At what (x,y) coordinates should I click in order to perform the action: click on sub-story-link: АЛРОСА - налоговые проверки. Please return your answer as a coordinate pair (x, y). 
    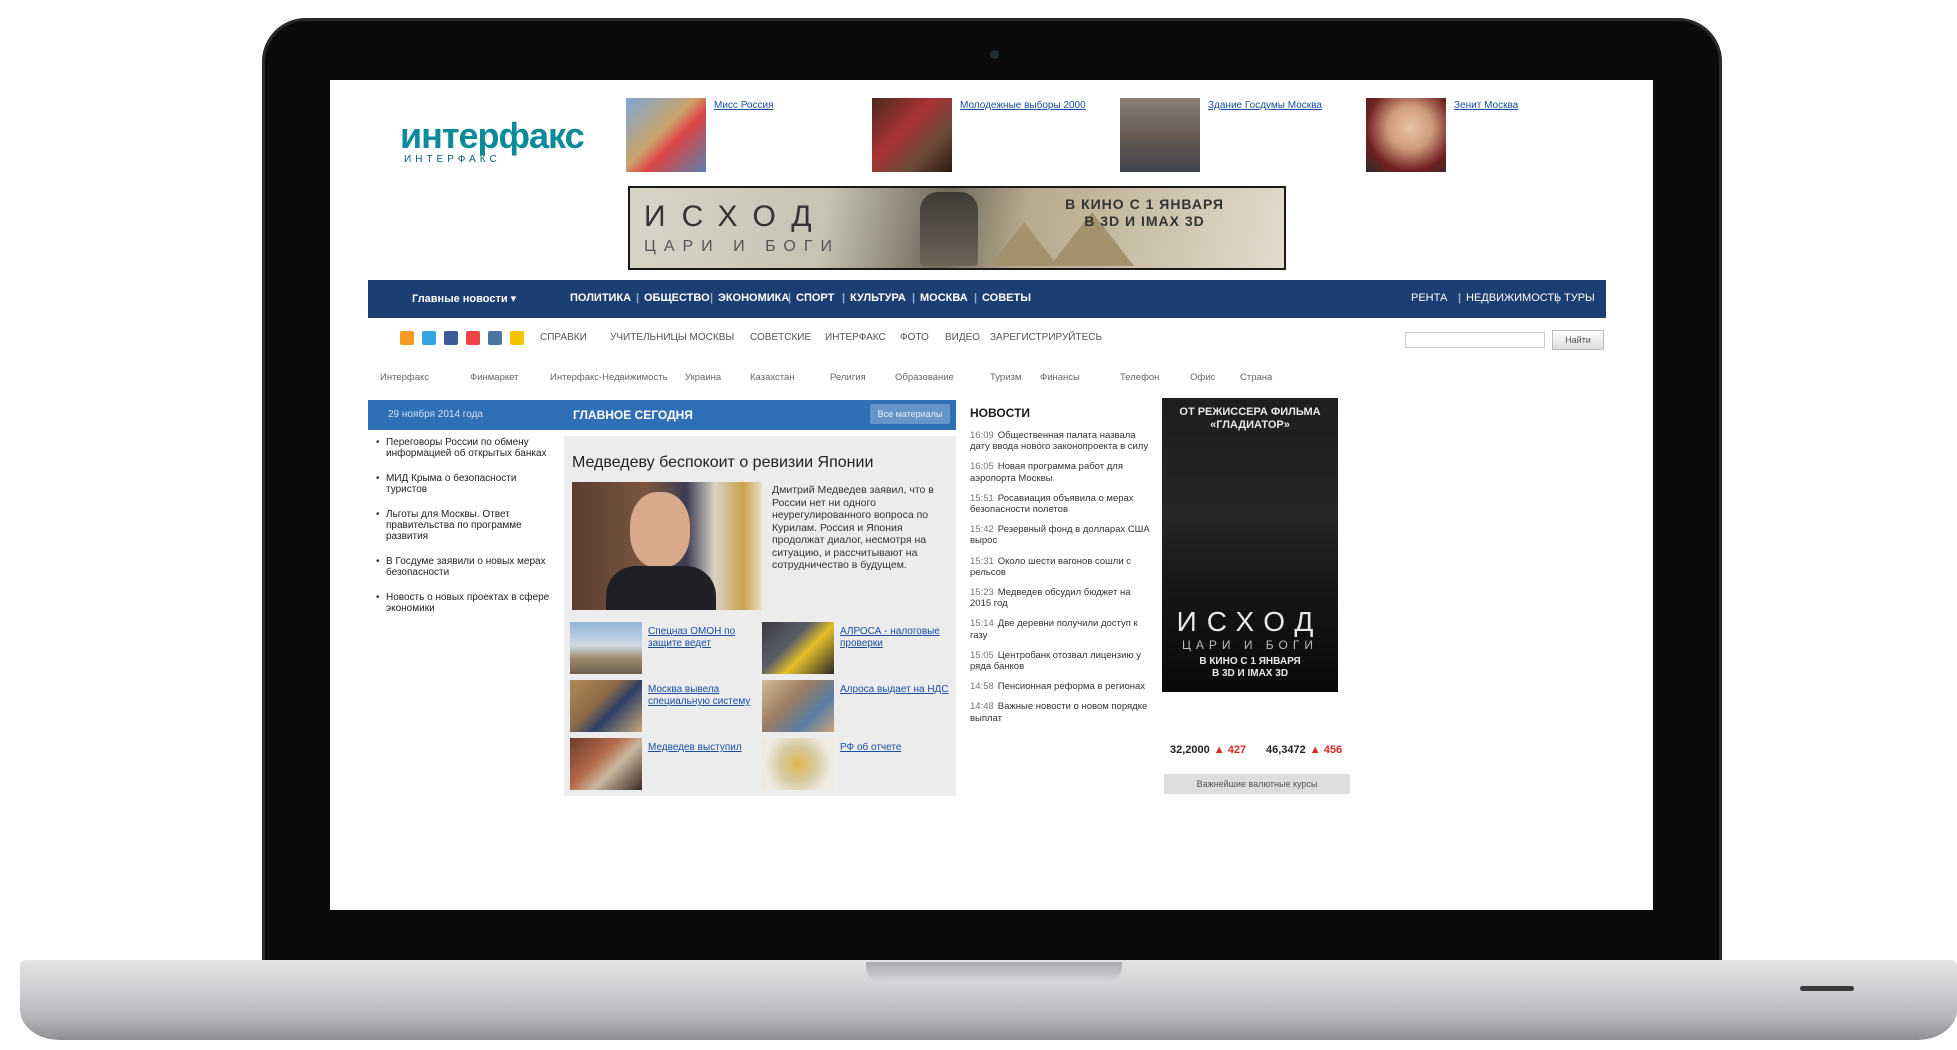
    Looking at the image, I should click on (895, 638).